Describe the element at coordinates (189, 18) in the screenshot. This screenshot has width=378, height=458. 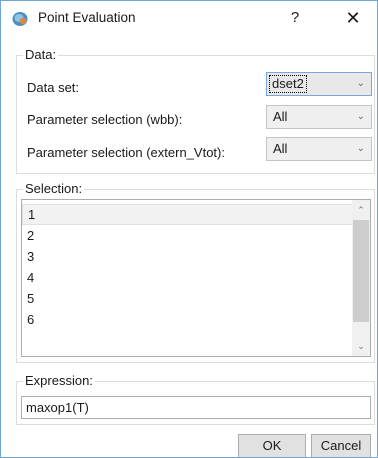
I see `title-bar: Point Evaluation ? ✕` at that location.